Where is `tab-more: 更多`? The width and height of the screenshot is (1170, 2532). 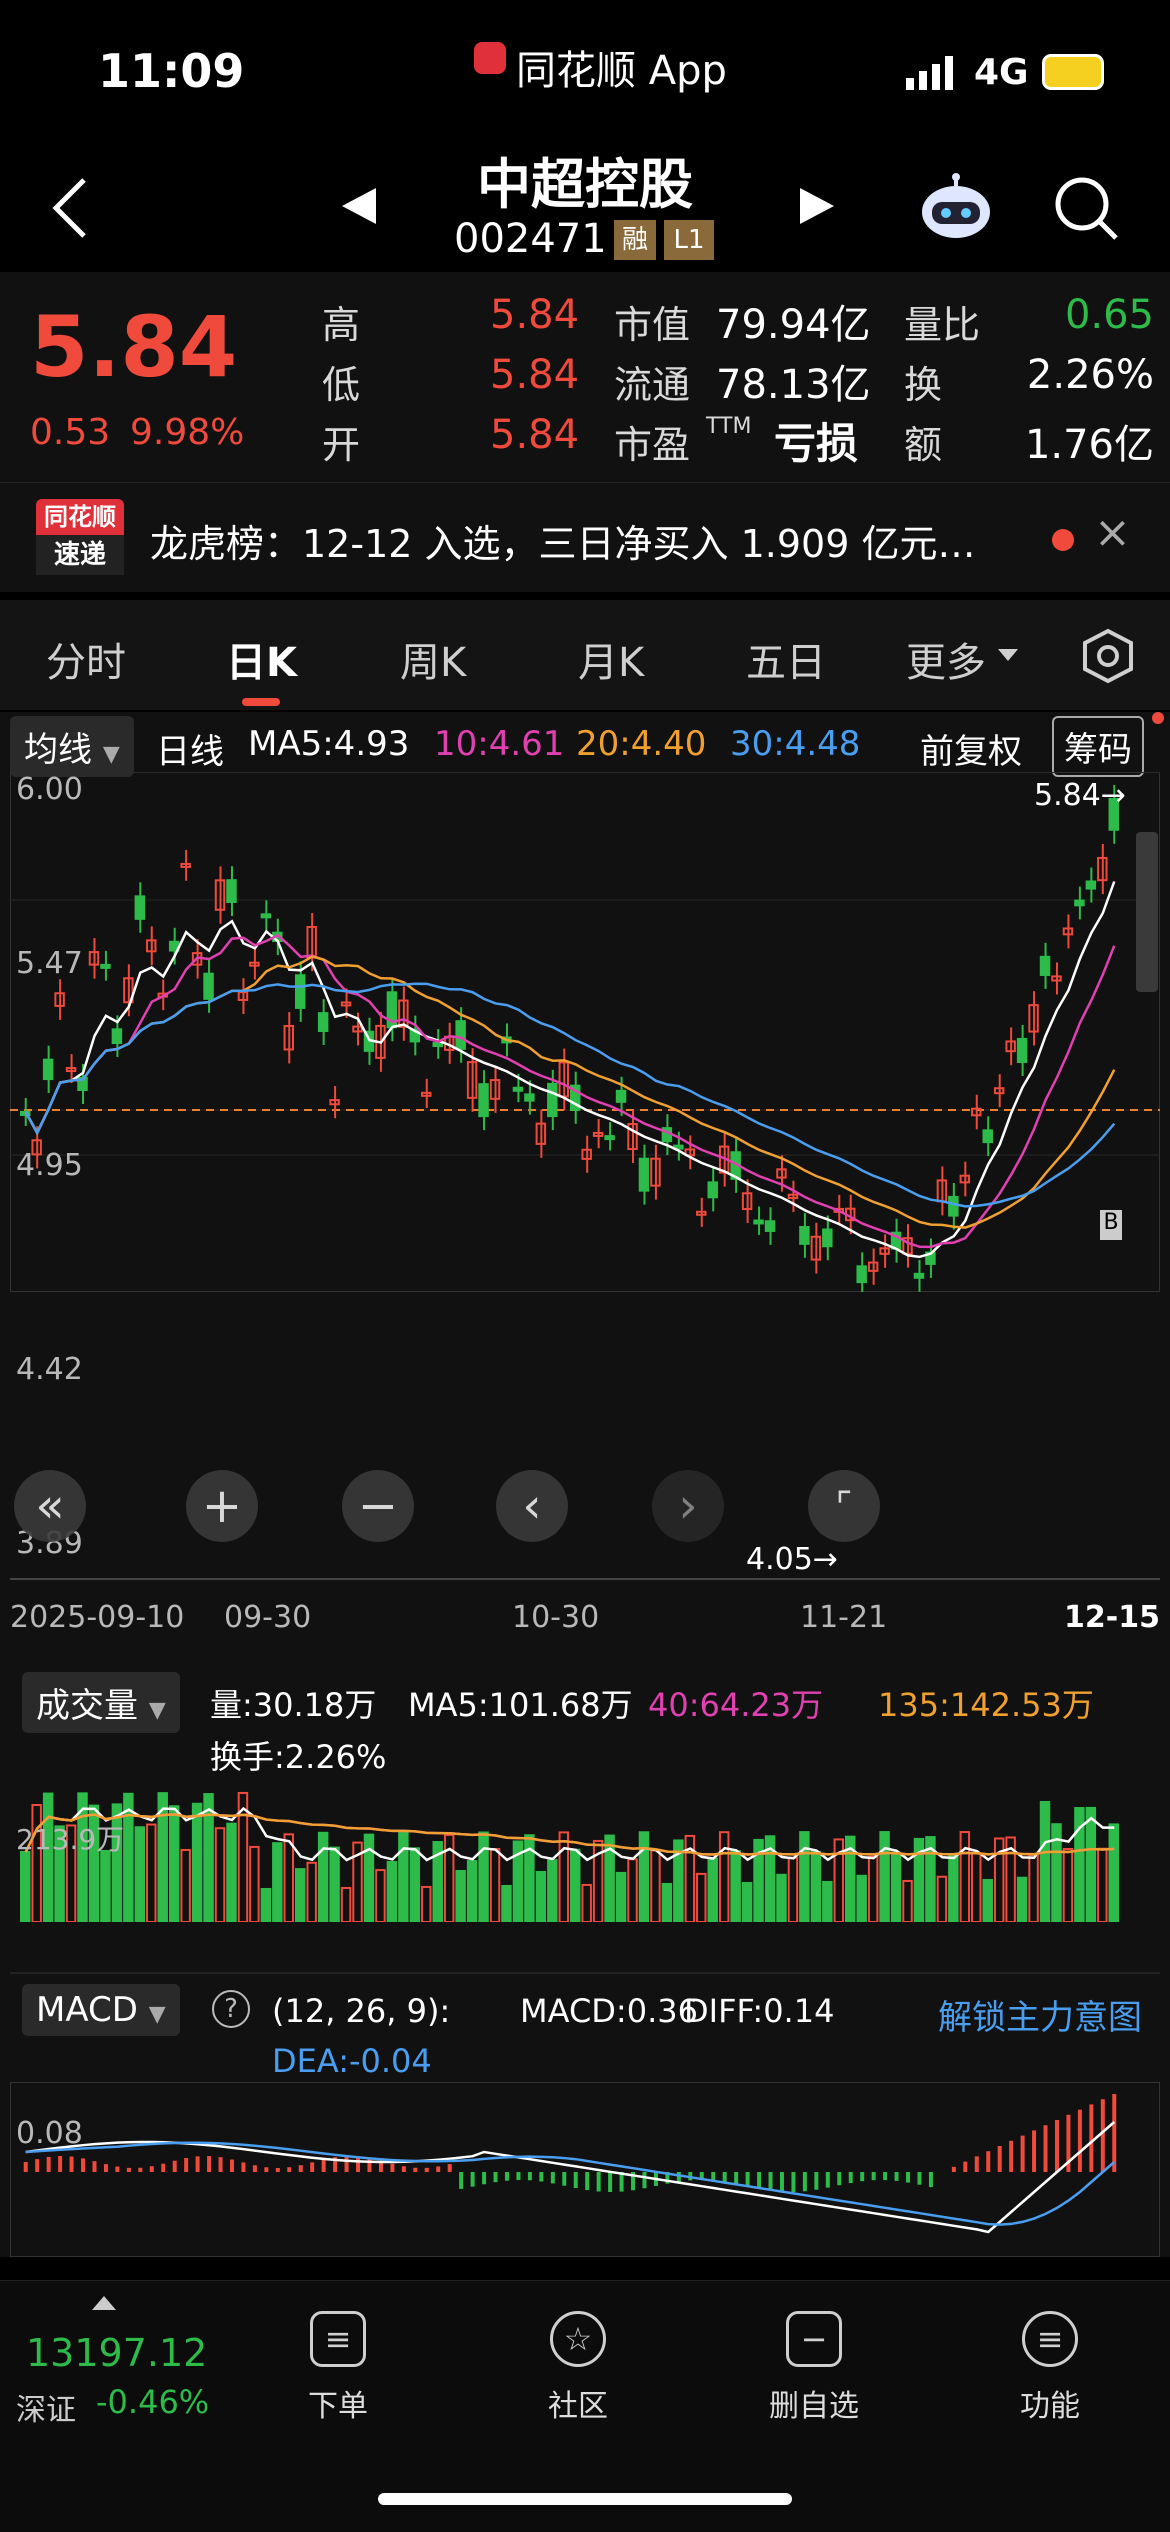 tab-more: 更多 is located at coordinates (946, 659).